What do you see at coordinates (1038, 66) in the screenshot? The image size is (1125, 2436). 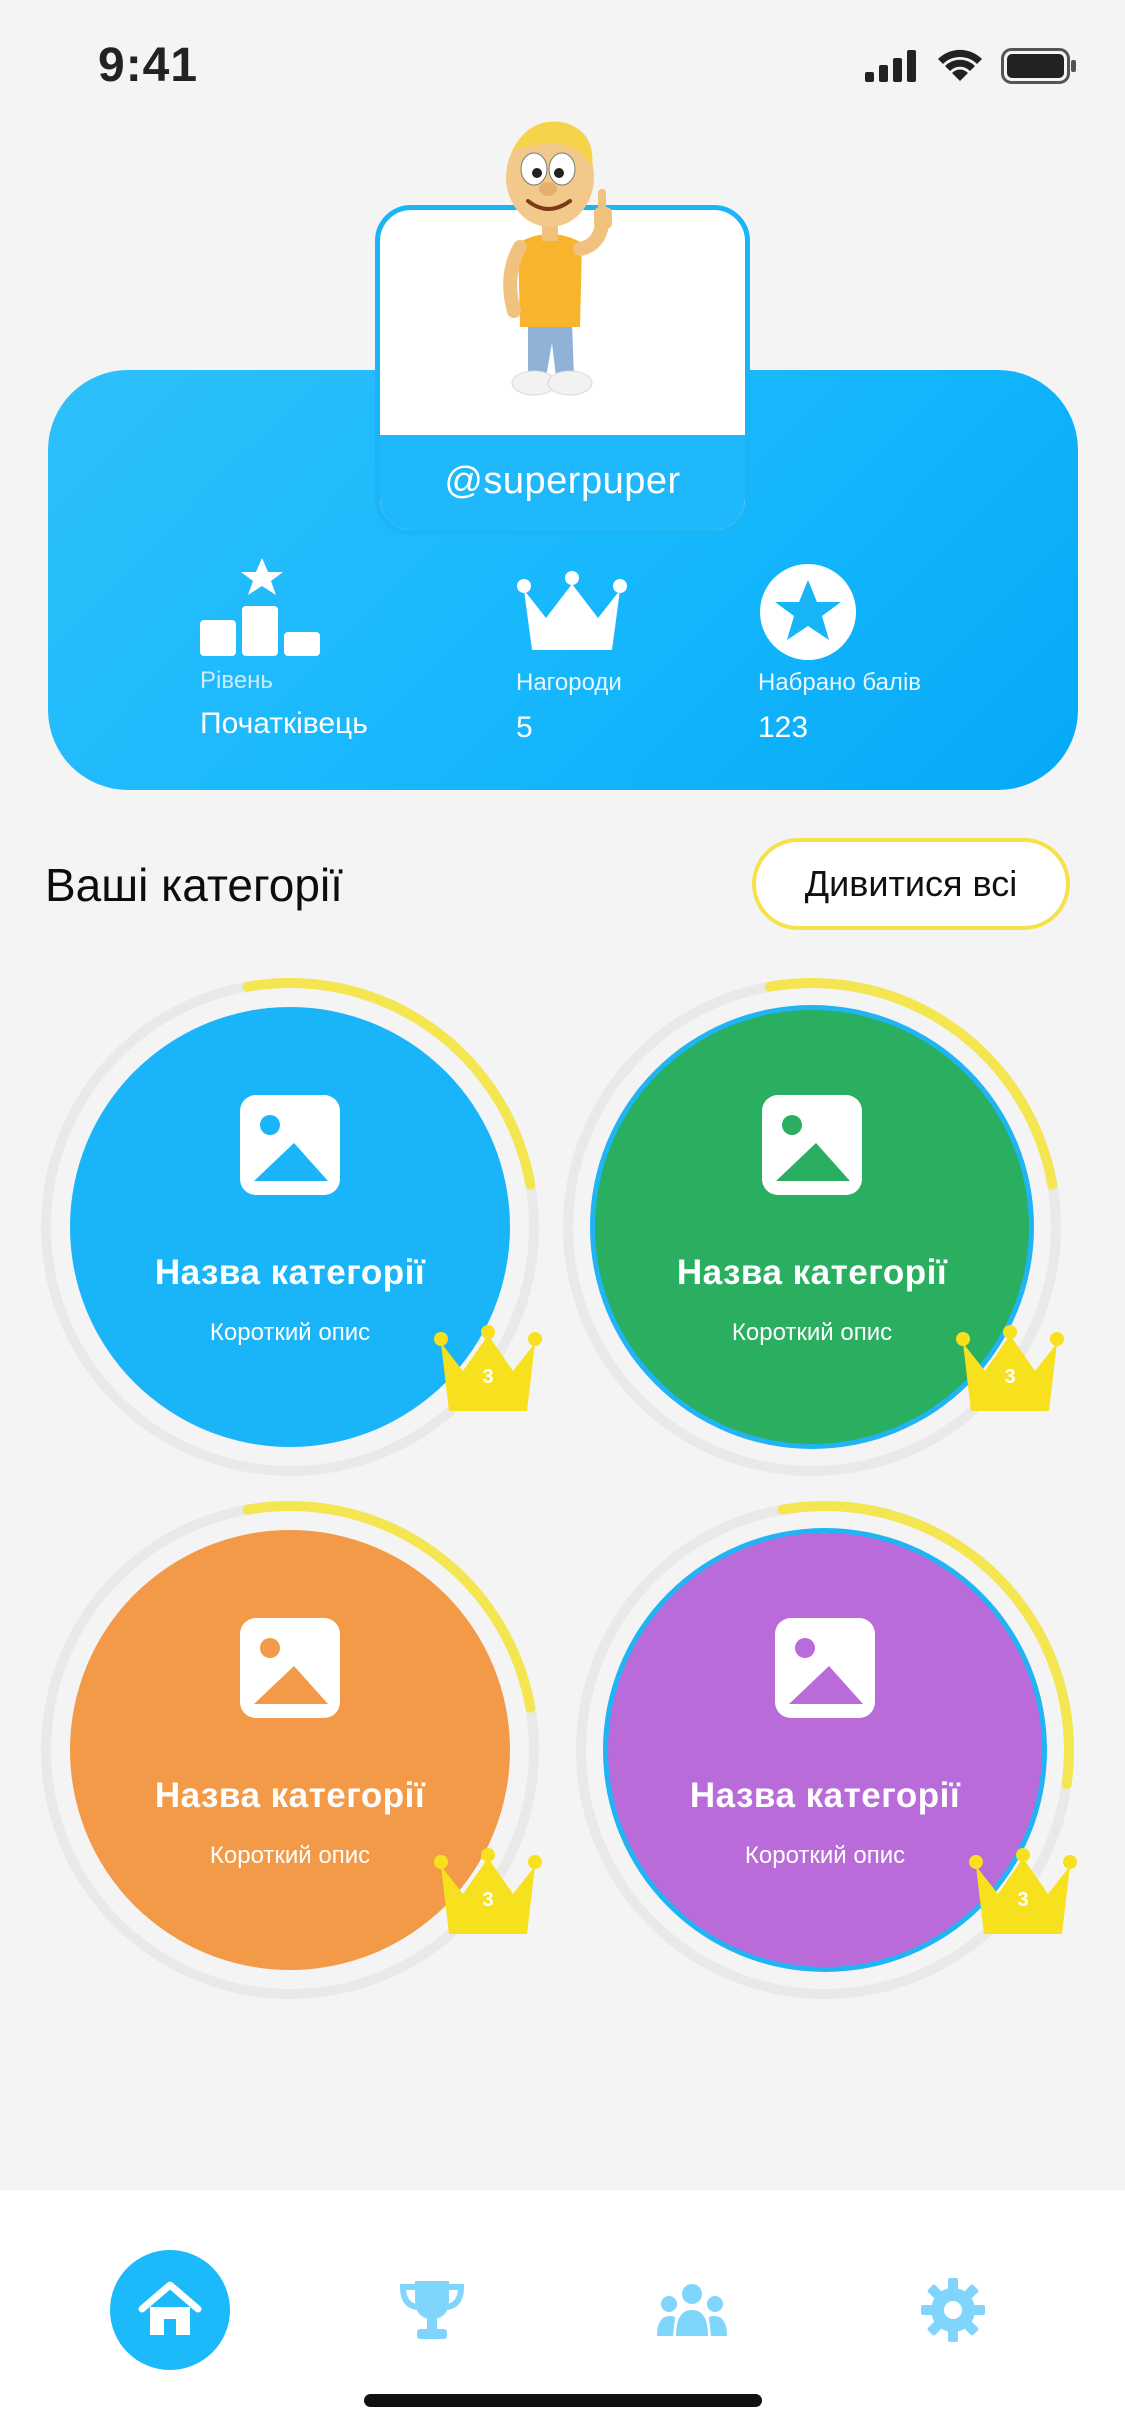 I see `battery-icon` at bounding box center [1038, 66].